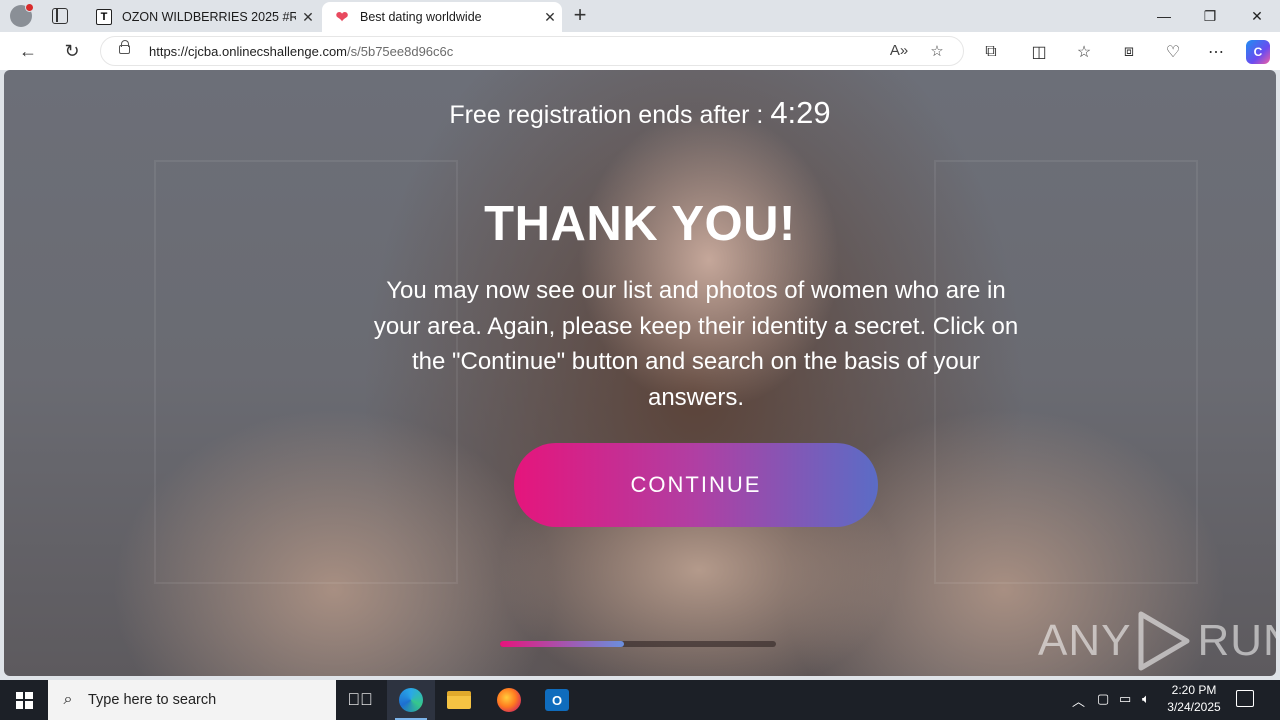 The image size is (1280, 720). What do you see at coordinates (360, 700) in the screenshot?
I see `task-view-icon: ▯⃒` at bounding box center [360, 700].